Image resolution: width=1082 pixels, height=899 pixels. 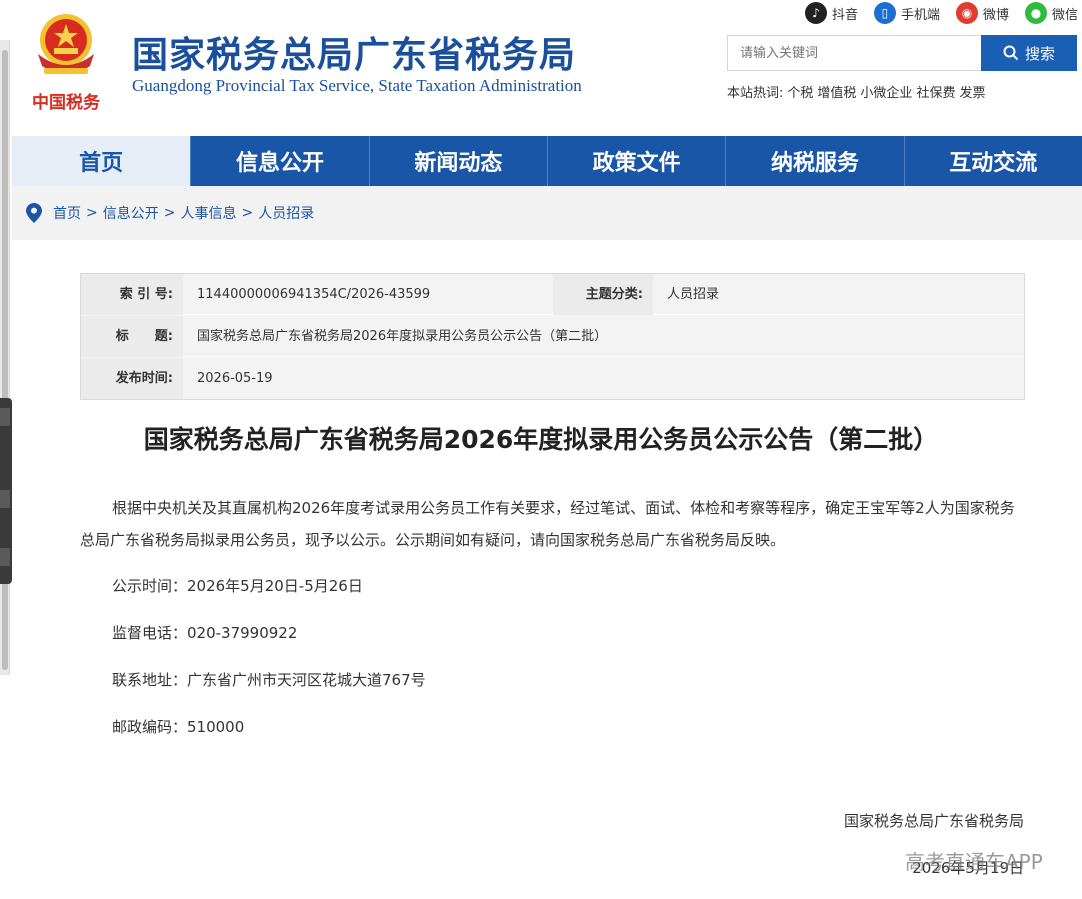 I want to click on article-title: 国家税务总局广东省税务局2026年度拟录用公务员公示公告（第二批）, so click(x=541, y=439).